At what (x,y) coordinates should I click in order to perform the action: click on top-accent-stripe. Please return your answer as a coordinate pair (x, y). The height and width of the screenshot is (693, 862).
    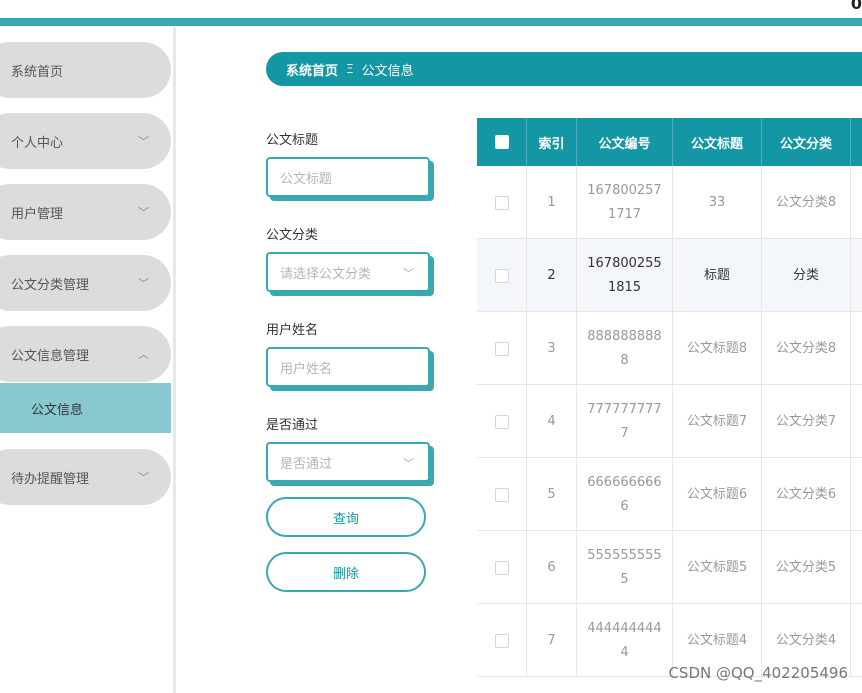
    Looking at the image, I should click on (431, 22).